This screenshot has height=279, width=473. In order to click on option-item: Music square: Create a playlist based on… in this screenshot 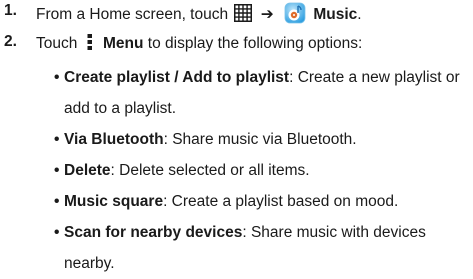, I will do `click(259, 201)`.